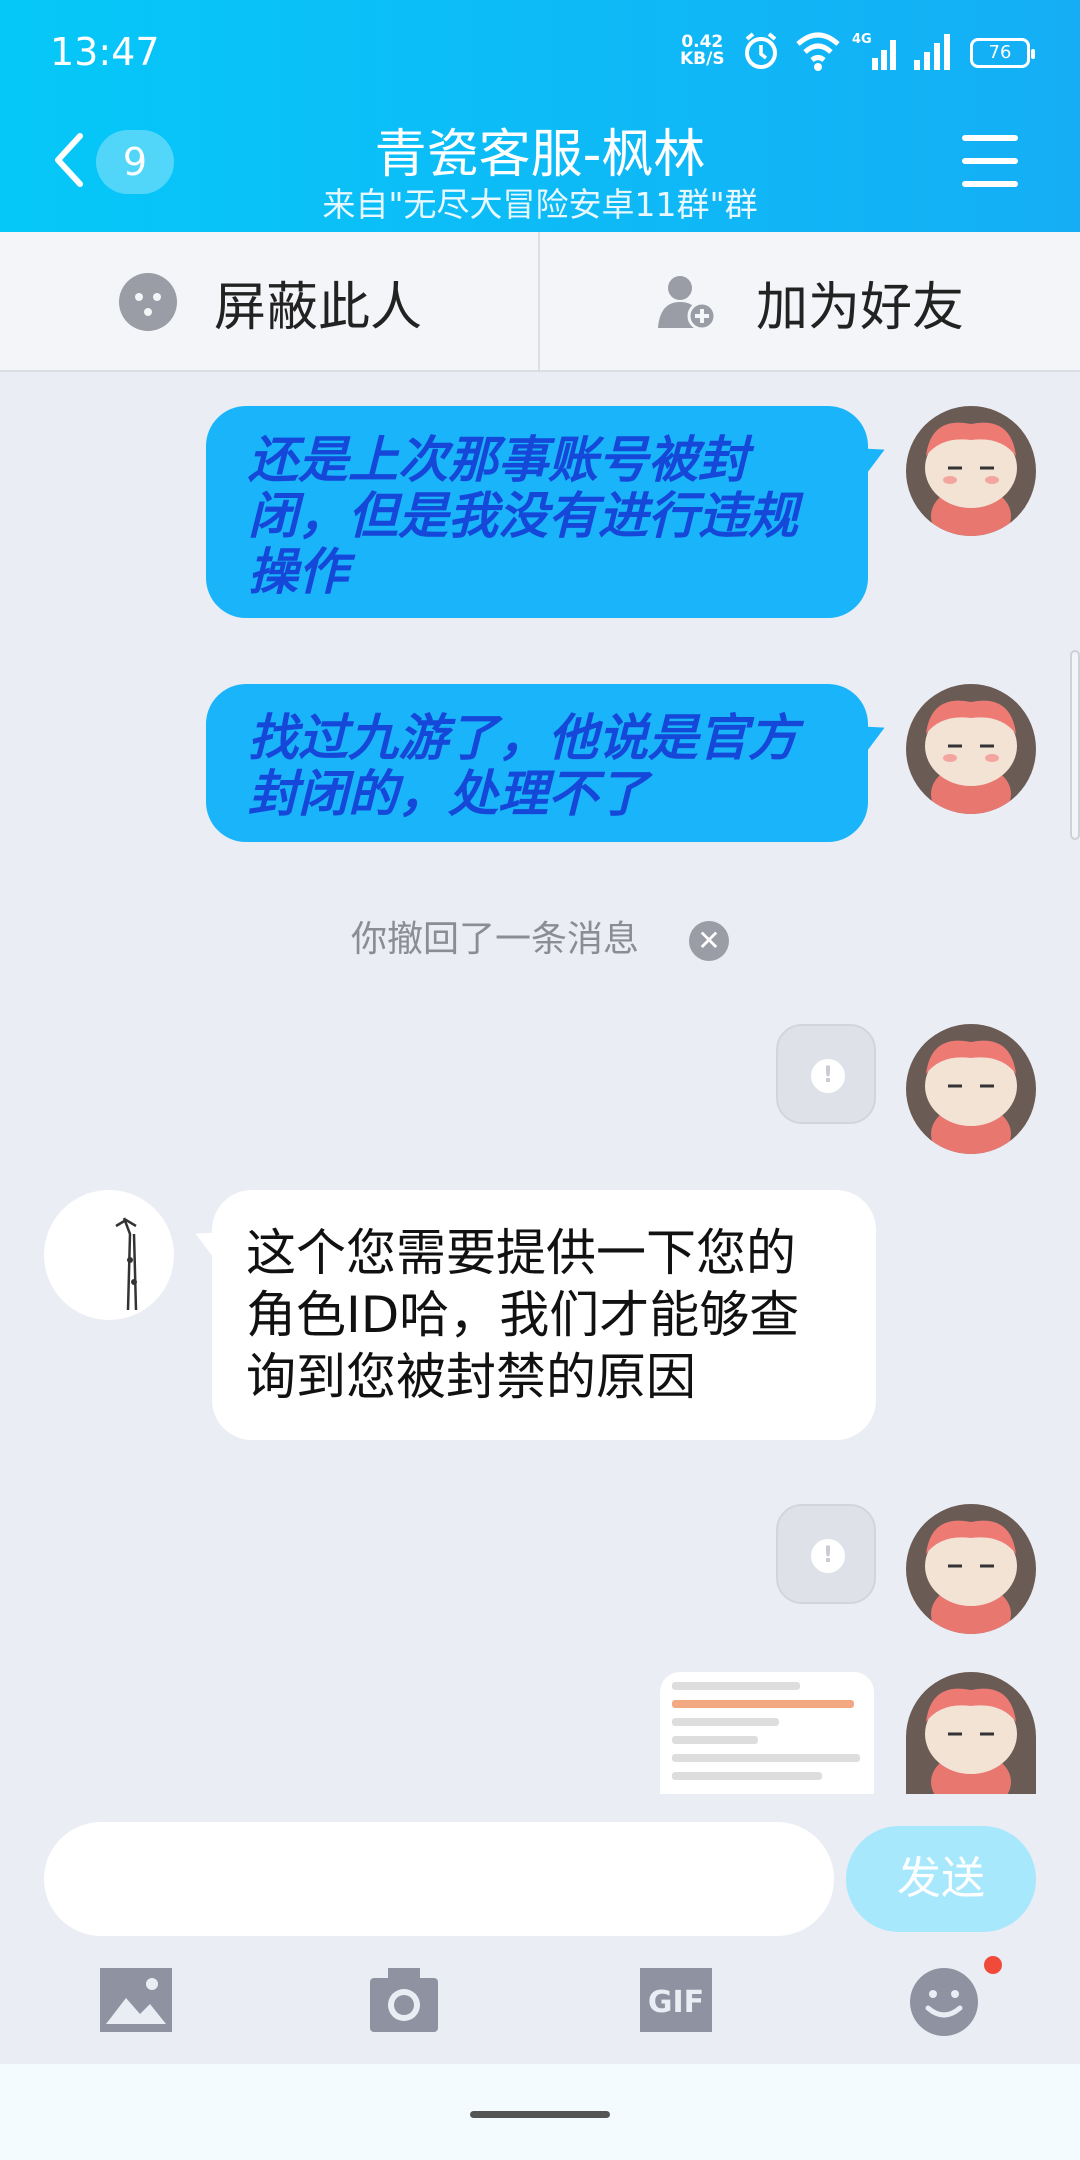  Describe the element at coordinates (687, 303) in the screenshot. I see `add-friend-icon` at that location.